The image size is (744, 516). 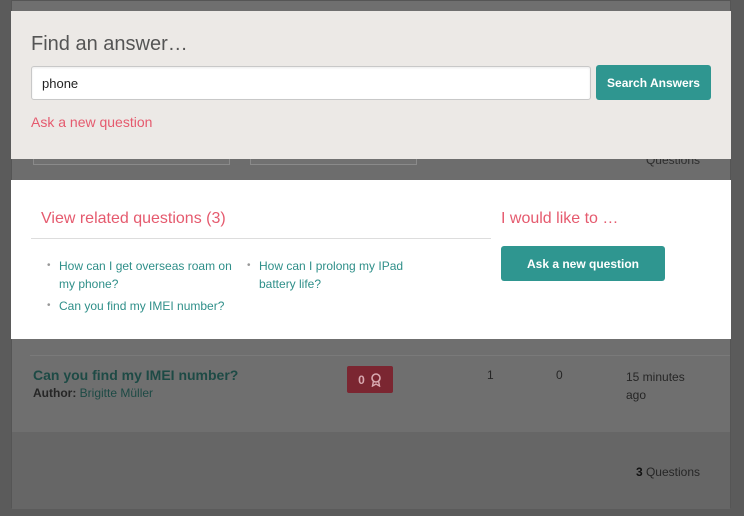 I want to click on question-author: Author: Brigitte Müller, so click(x=93, y=393).